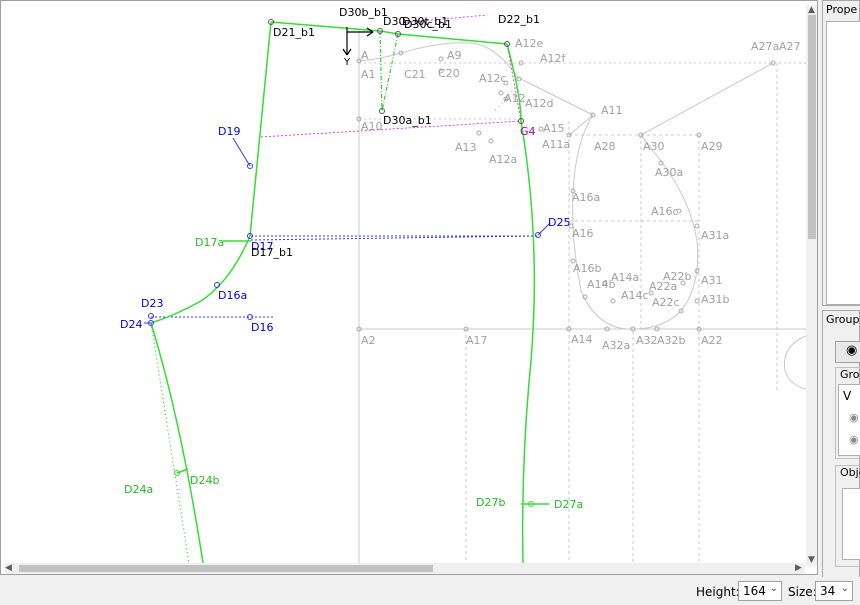 The width and height of the screenshot is (860, 605). I want to click on properties-panel: Prope, so click(841, 153).